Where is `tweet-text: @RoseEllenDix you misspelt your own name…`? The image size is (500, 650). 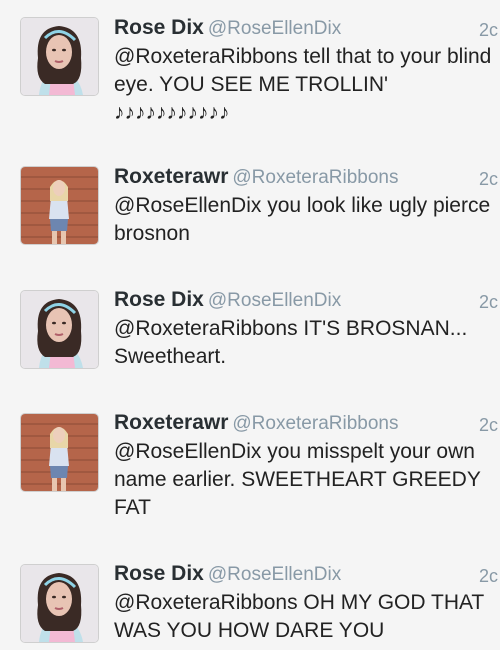 tweet-text: @RoseEllenDix you misspelt your own name… is located at coordinates (297, 479).